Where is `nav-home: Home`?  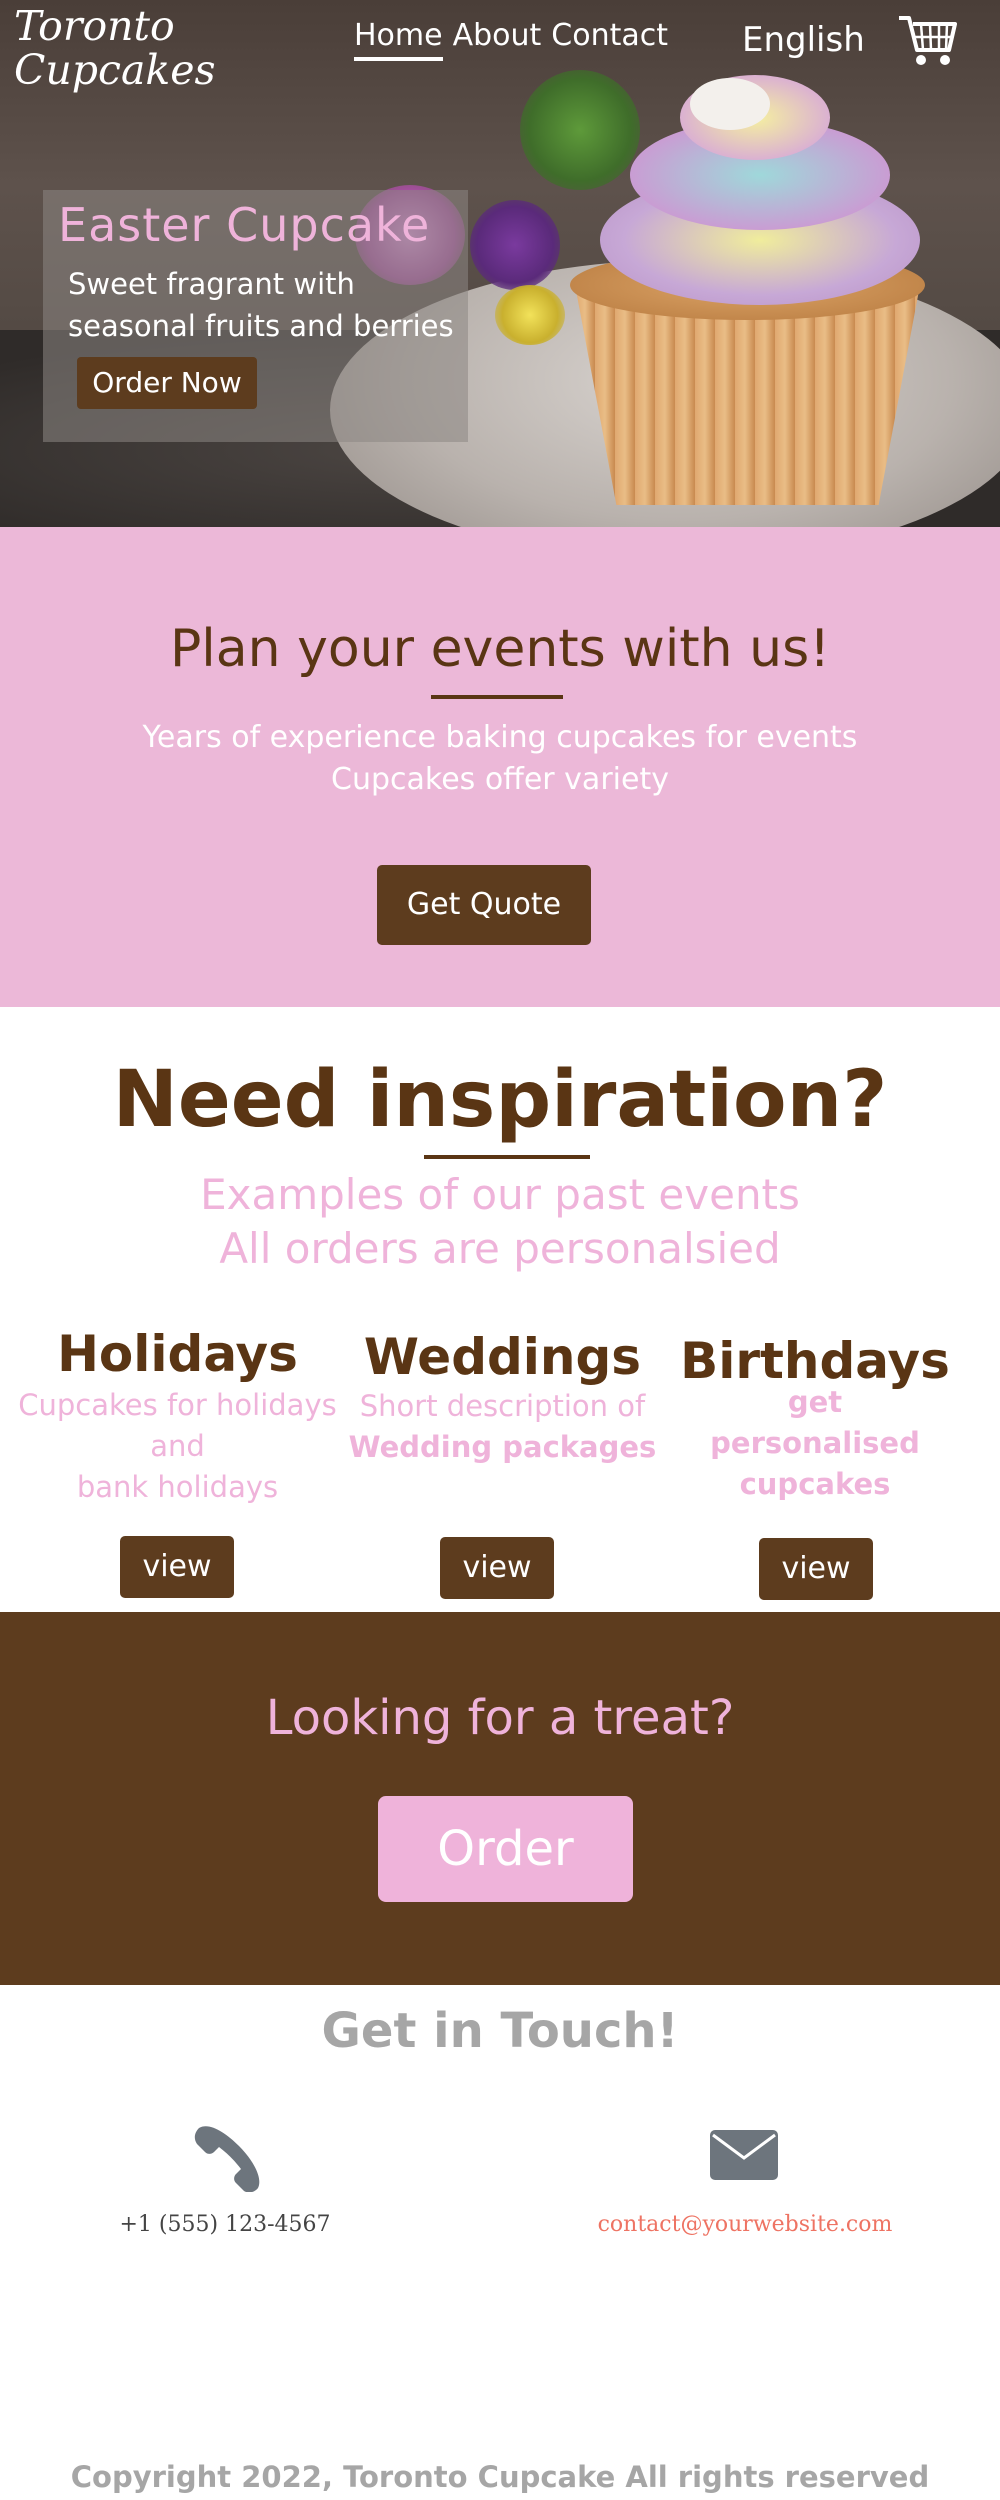 nav-home: Home is located at coordinates (398, 39).